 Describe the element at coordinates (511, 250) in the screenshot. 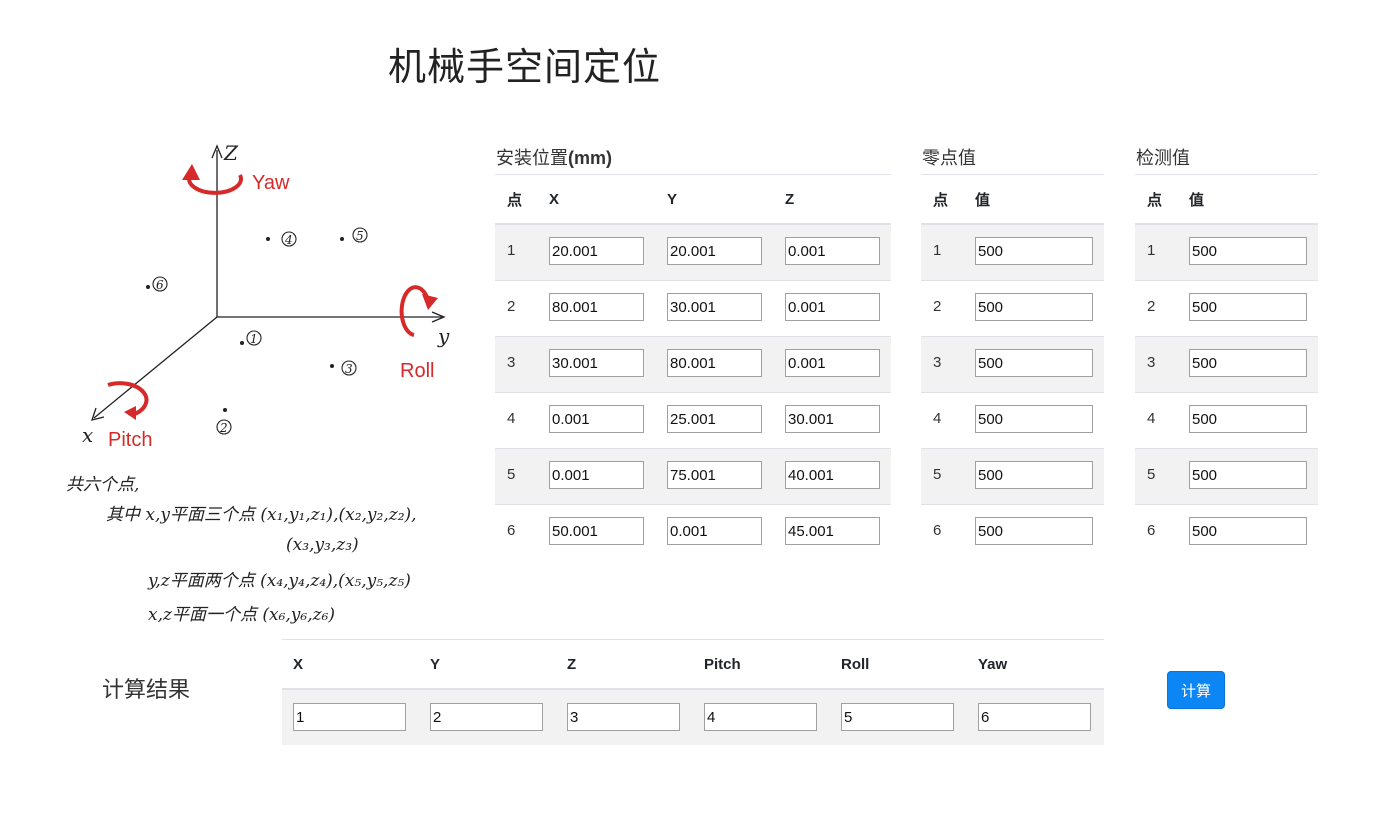

I see `point-index: 1` at that location.